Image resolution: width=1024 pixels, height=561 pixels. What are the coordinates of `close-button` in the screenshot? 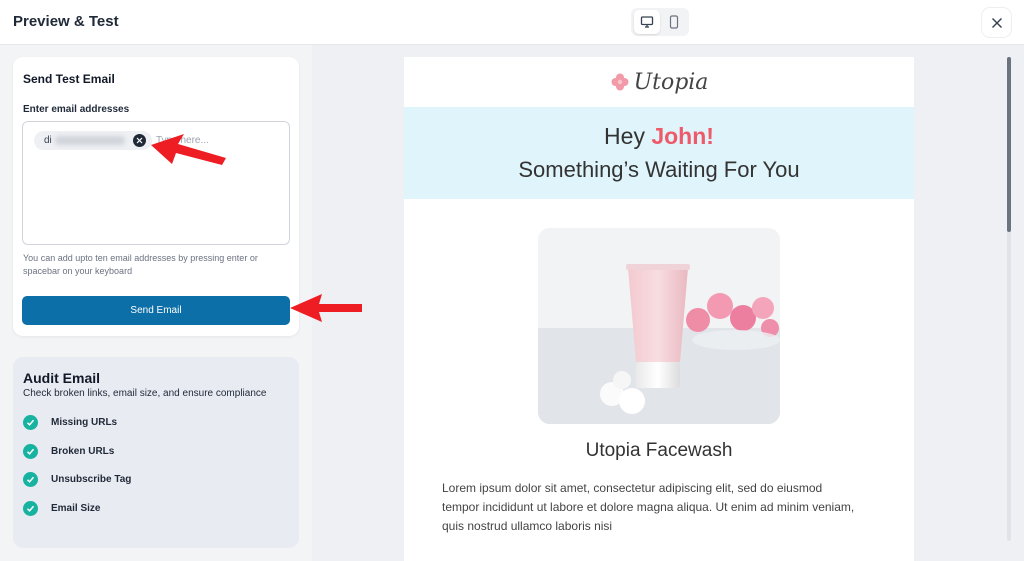 It's located at (996, 22).